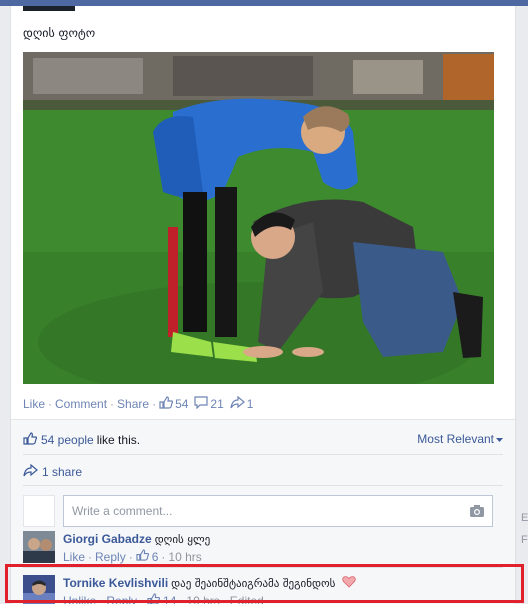  Describe the element at coordinates (201, 404) in the screenshot. I see `comment-bubble-icon` at that location.